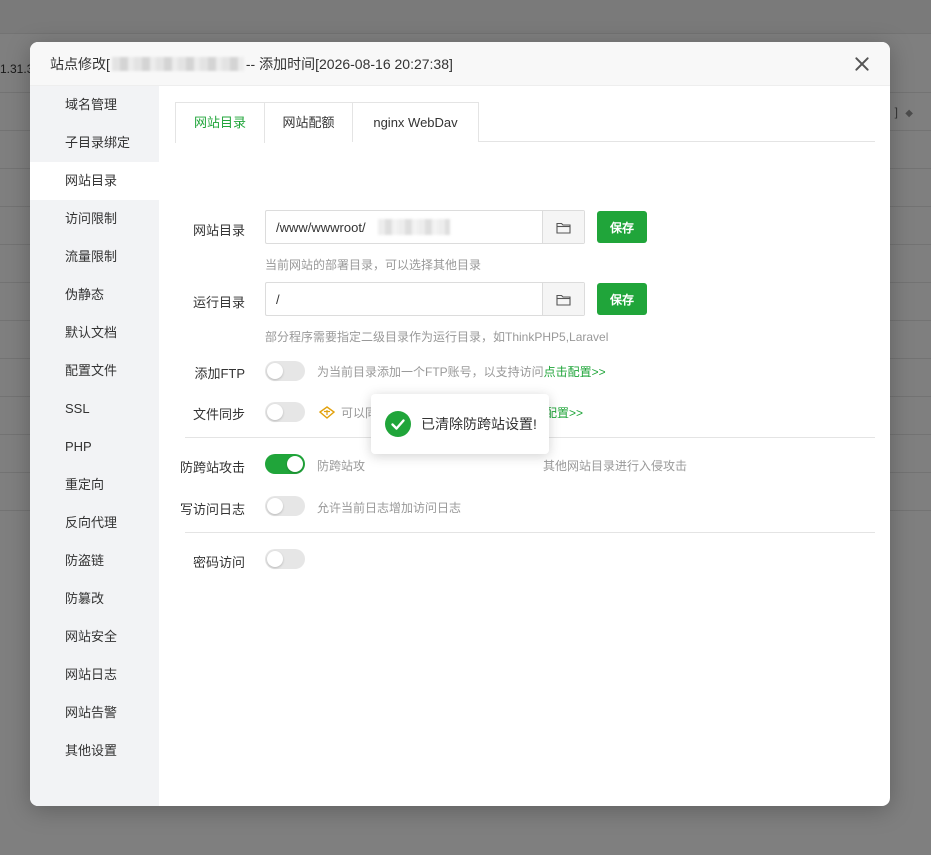 The image size is (931, 855). I want to click on sidebar-item-reverse-proxy: 反向代理, so click(94, 523).